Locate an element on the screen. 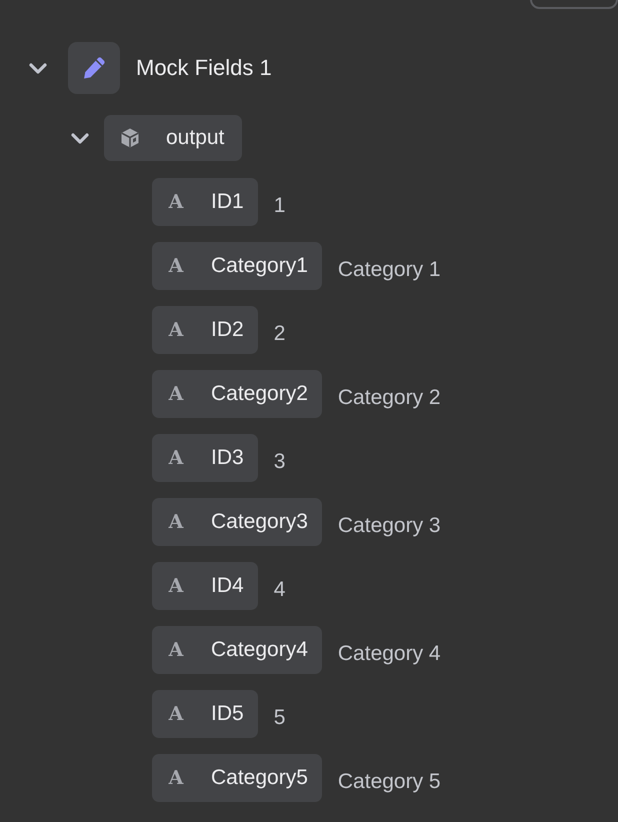 The image size is (618, 822). field-name: ID3 is located at coordinates (227, 458).